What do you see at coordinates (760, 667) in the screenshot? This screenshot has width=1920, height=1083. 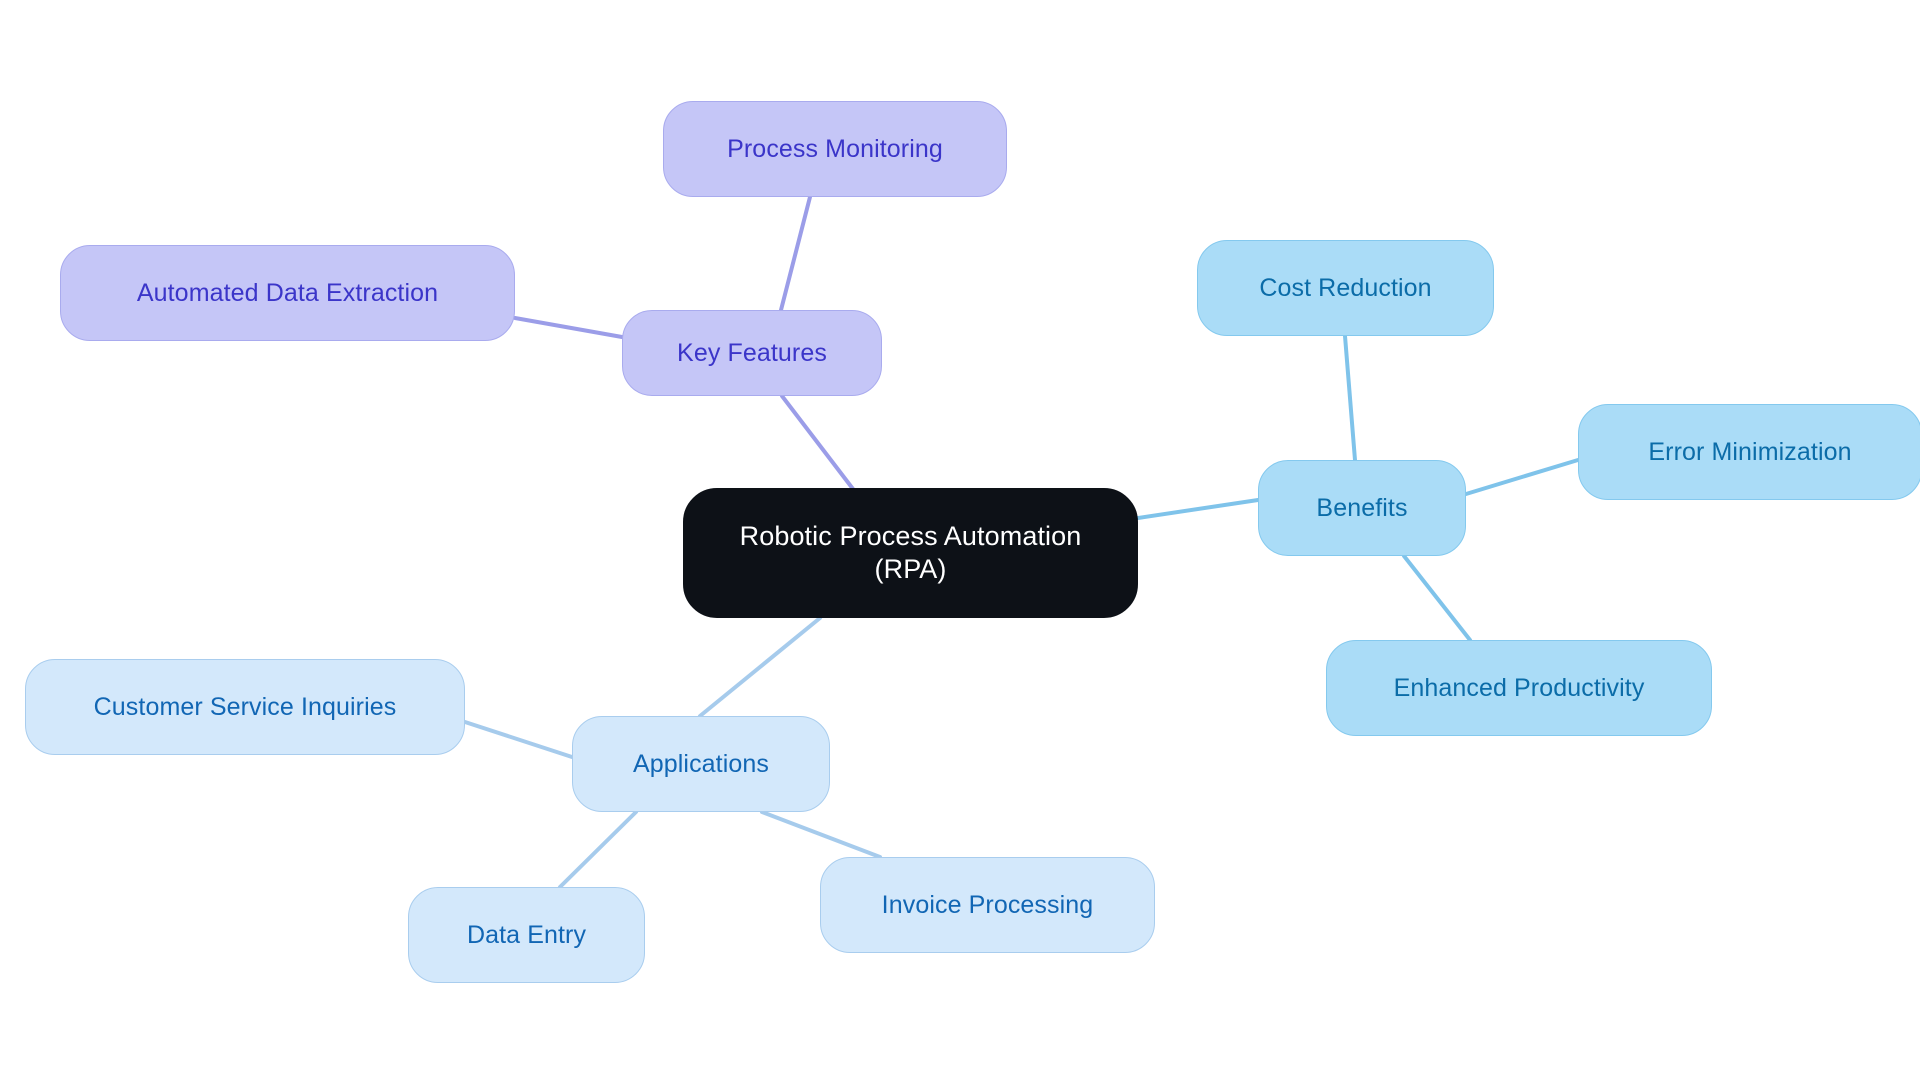 I see `edge-root-to-applications` at bounding box center [760, 667].